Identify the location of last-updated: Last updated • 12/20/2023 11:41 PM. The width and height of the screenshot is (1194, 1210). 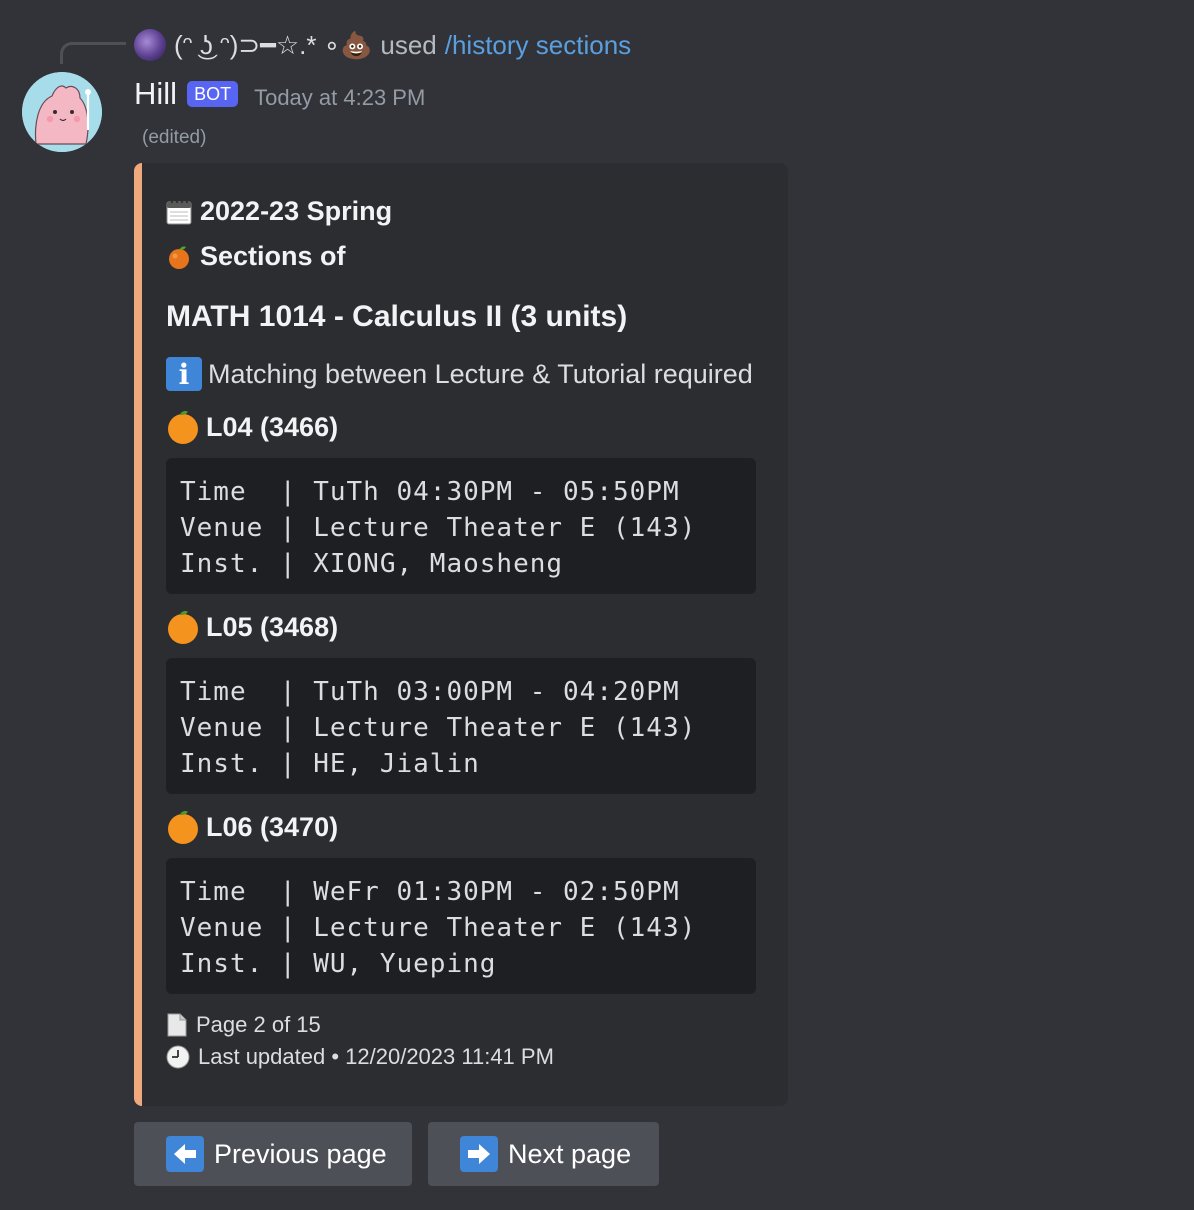
(360, 1057).